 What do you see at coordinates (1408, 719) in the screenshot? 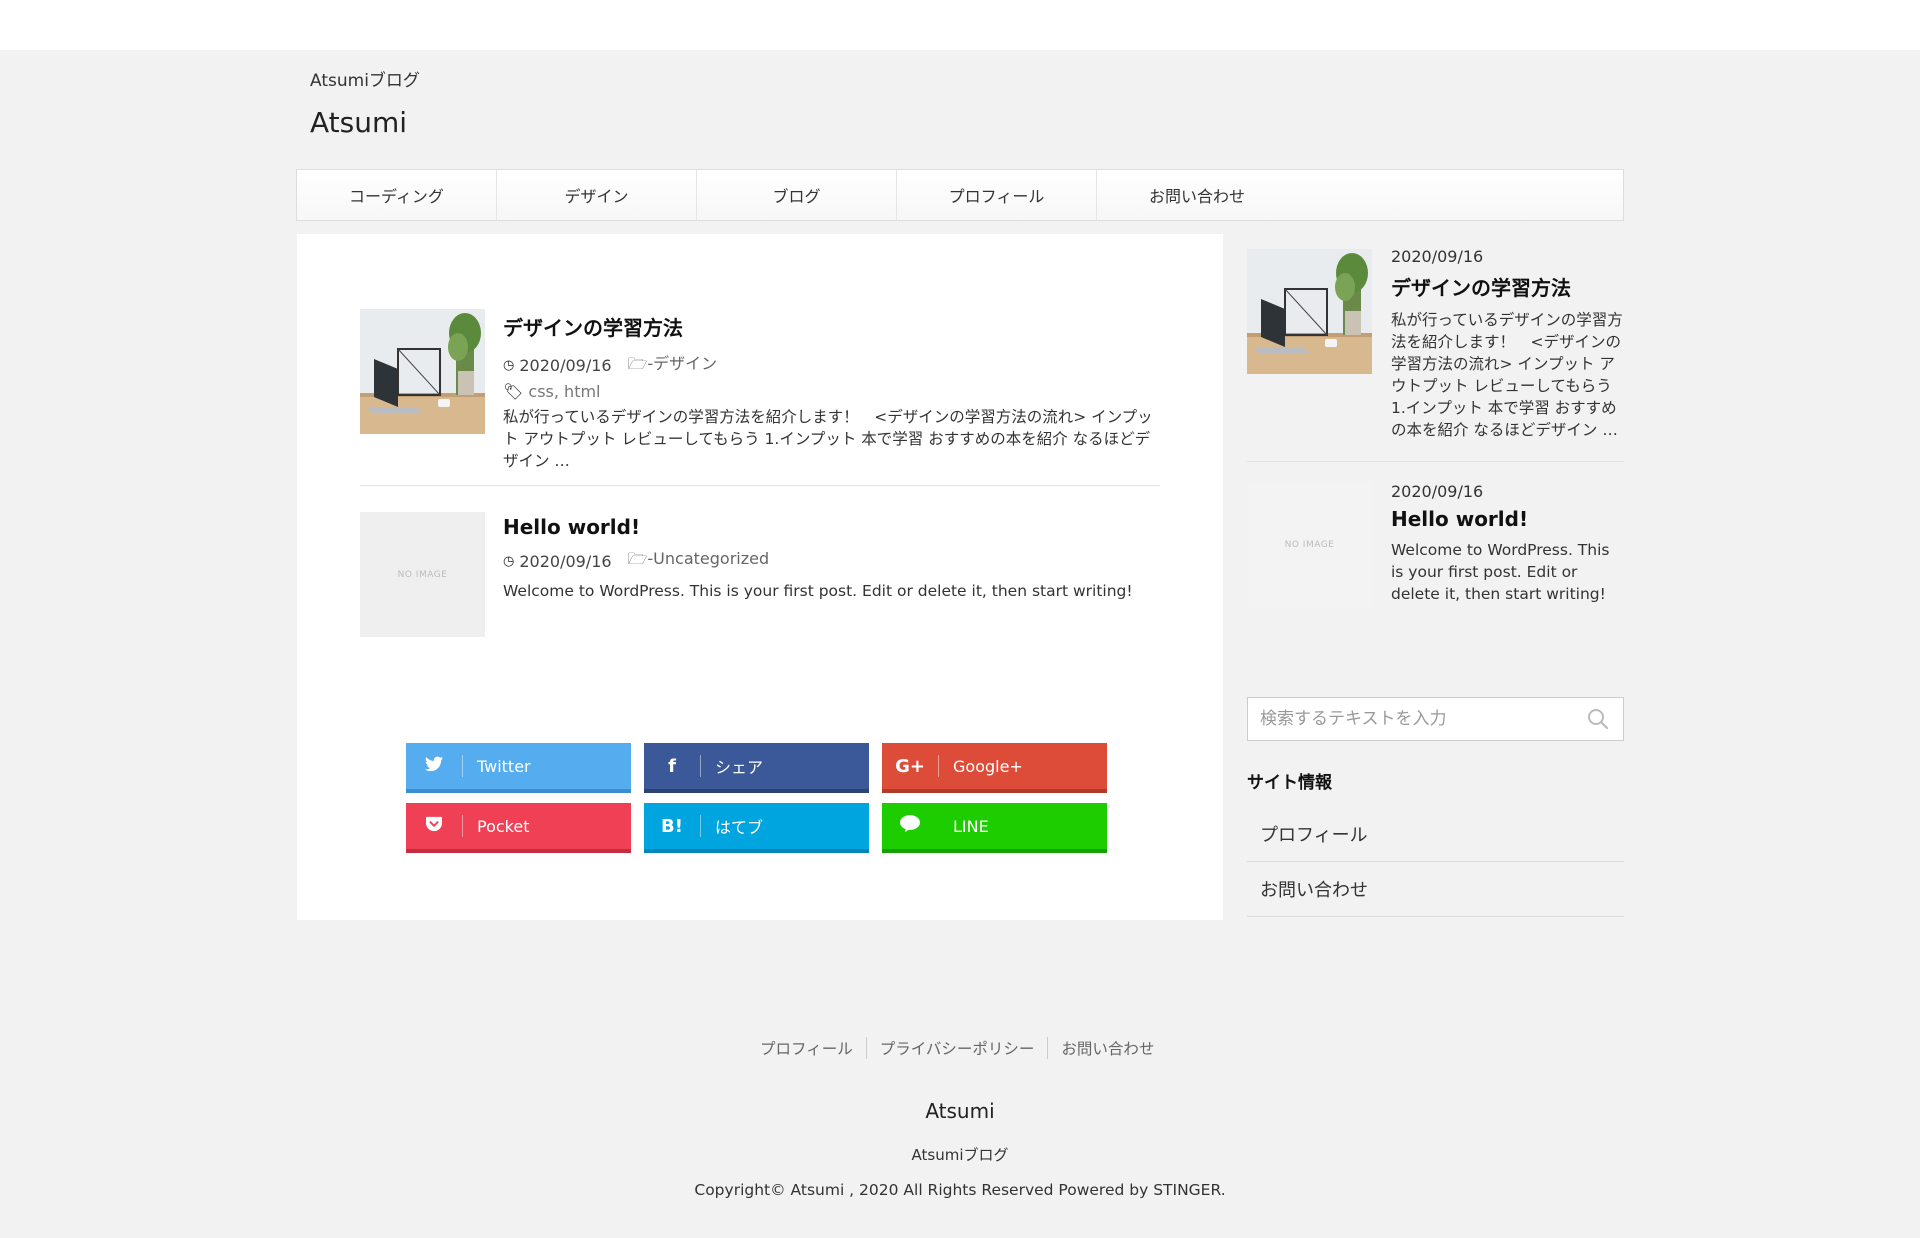
I see `search-input` at bounding box center [1408, 719].